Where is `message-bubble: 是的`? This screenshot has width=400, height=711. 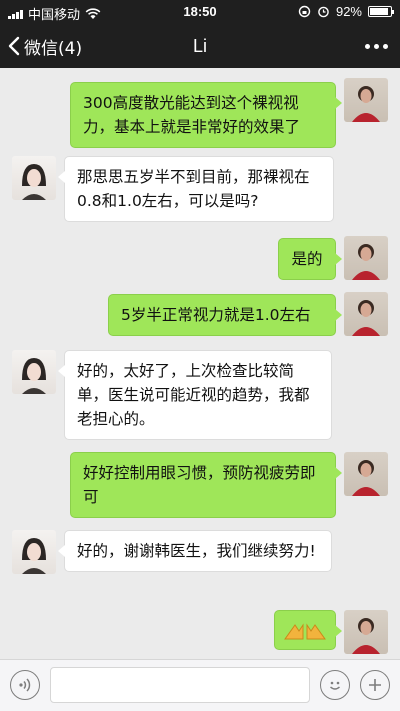
message-bubble: 是的 is located at coordinates (310, 259).